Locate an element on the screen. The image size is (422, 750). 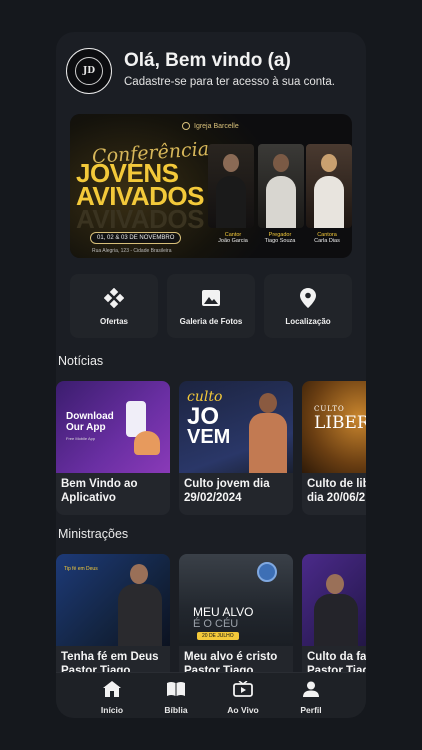
news-card-image: culto JO VEM is located at coordinates (236, 427).